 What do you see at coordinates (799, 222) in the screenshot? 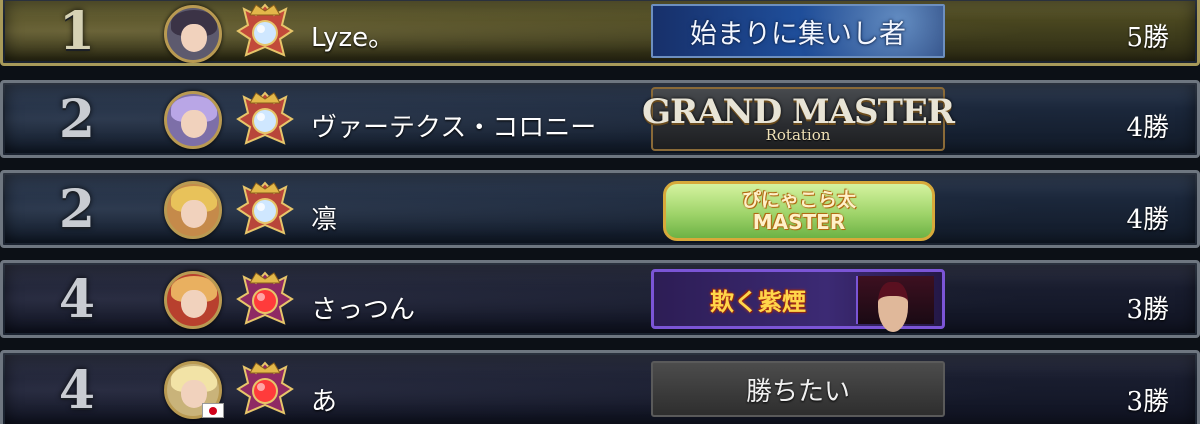
I see `title-badge-subtext: MASTER` at bounding box center [799, 222].